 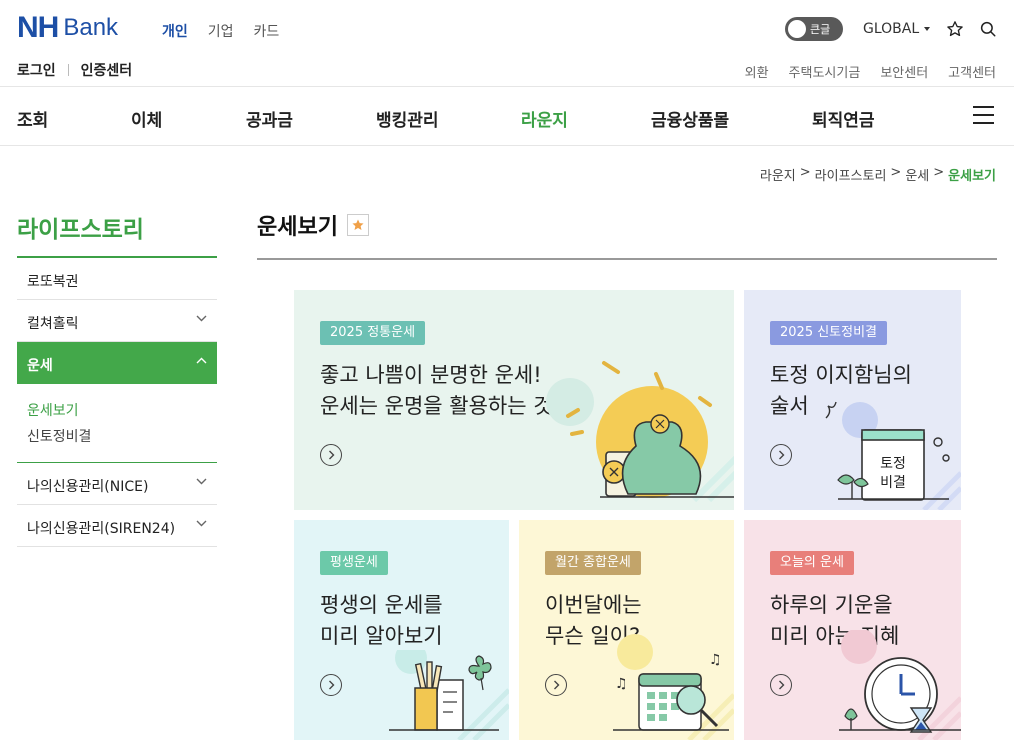 I want to click on login-link: 로그인, so click(x=36, y=70).